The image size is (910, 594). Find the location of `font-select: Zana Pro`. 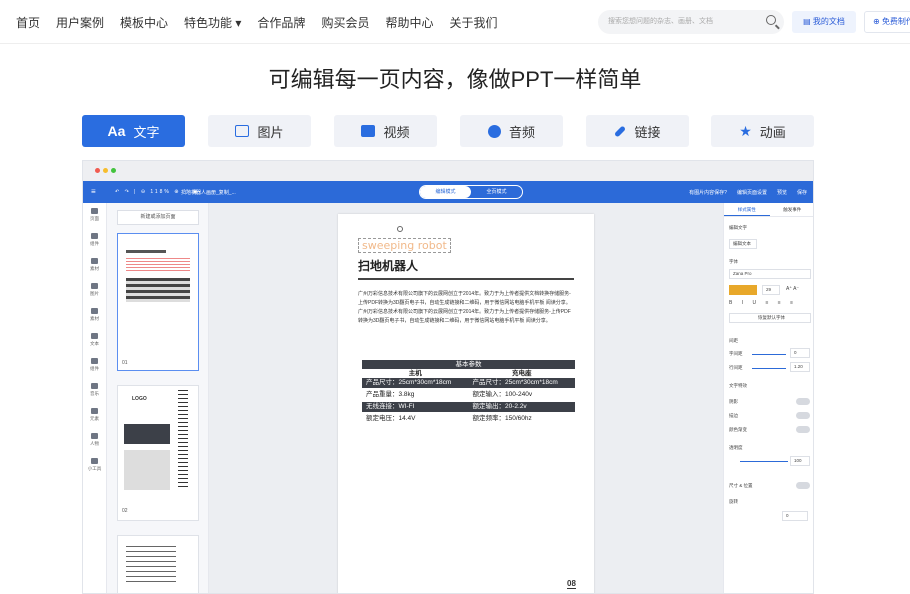

font-select: Zana Pro is located at coordinates (770, 274).